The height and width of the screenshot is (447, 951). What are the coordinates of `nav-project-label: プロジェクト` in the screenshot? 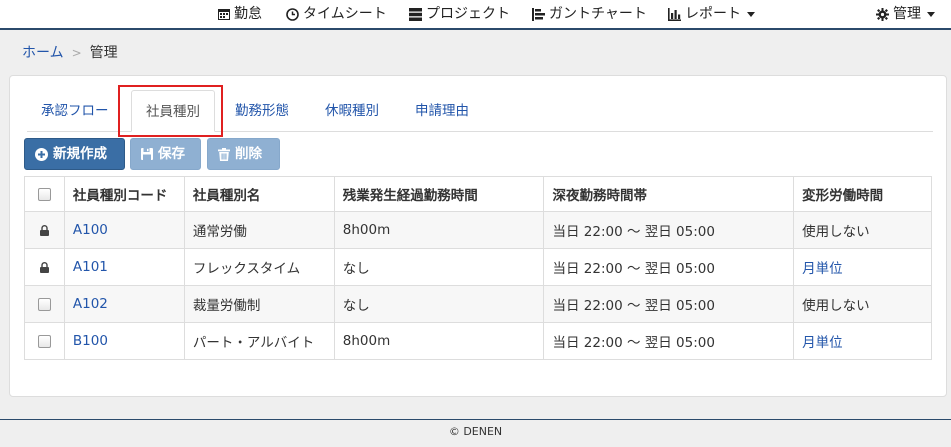 It's located at (468, 14).